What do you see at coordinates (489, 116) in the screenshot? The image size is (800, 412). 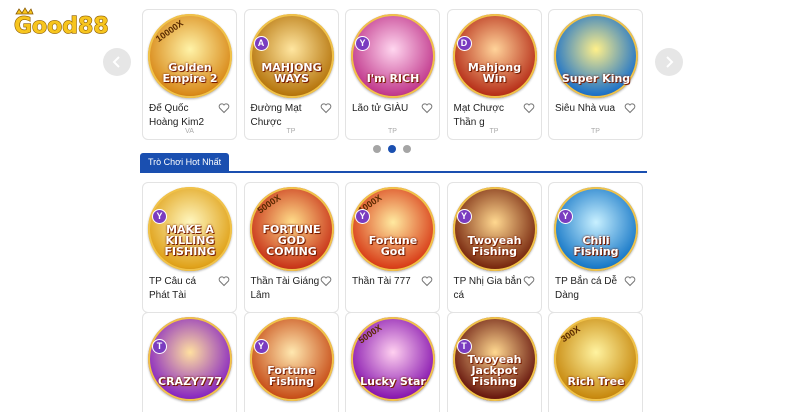 I see `game-name: Mạt Chược Thần g` at bounding box center [489, 116].